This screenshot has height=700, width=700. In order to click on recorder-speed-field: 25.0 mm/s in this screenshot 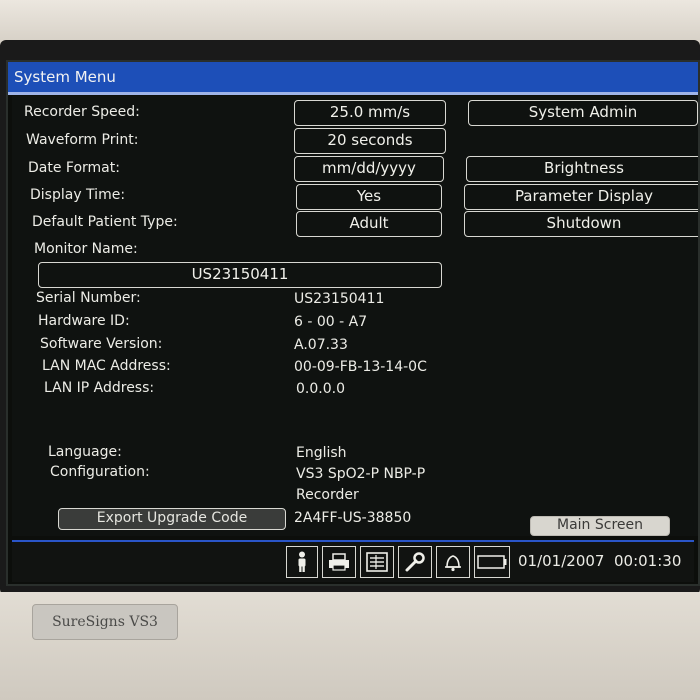, I will do `click(370, 113)`.